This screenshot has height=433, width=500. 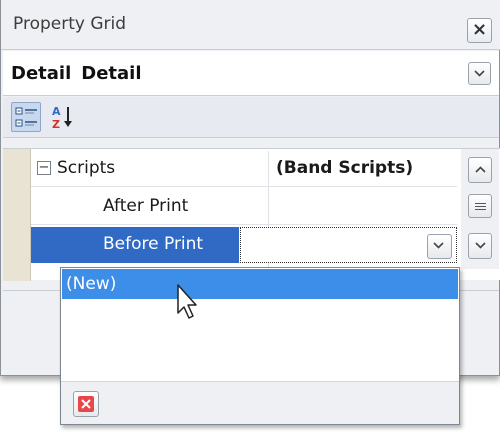 I want to click on window-title: Property Grid, so click(x=70, y=24).